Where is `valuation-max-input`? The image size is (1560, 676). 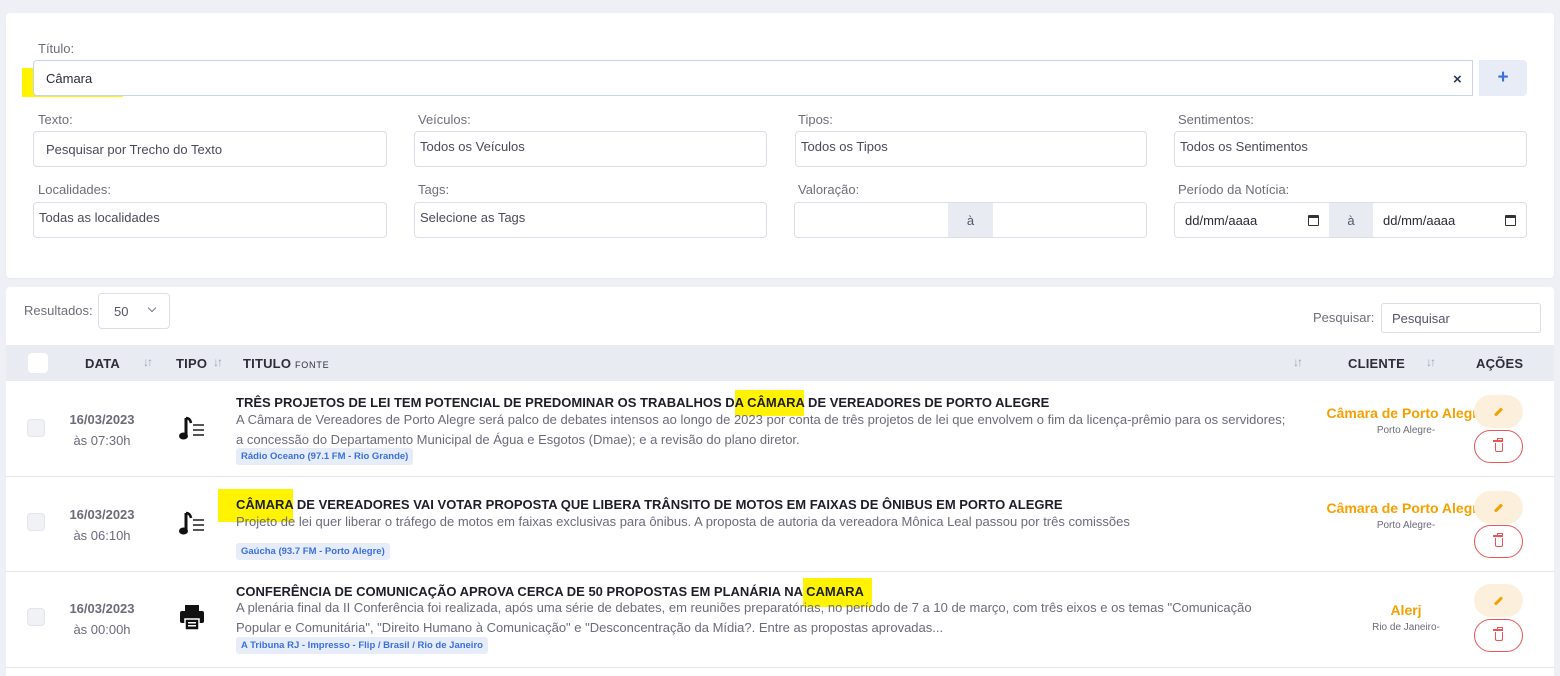
valuation-max-input is located at coordinates (1069, 220).